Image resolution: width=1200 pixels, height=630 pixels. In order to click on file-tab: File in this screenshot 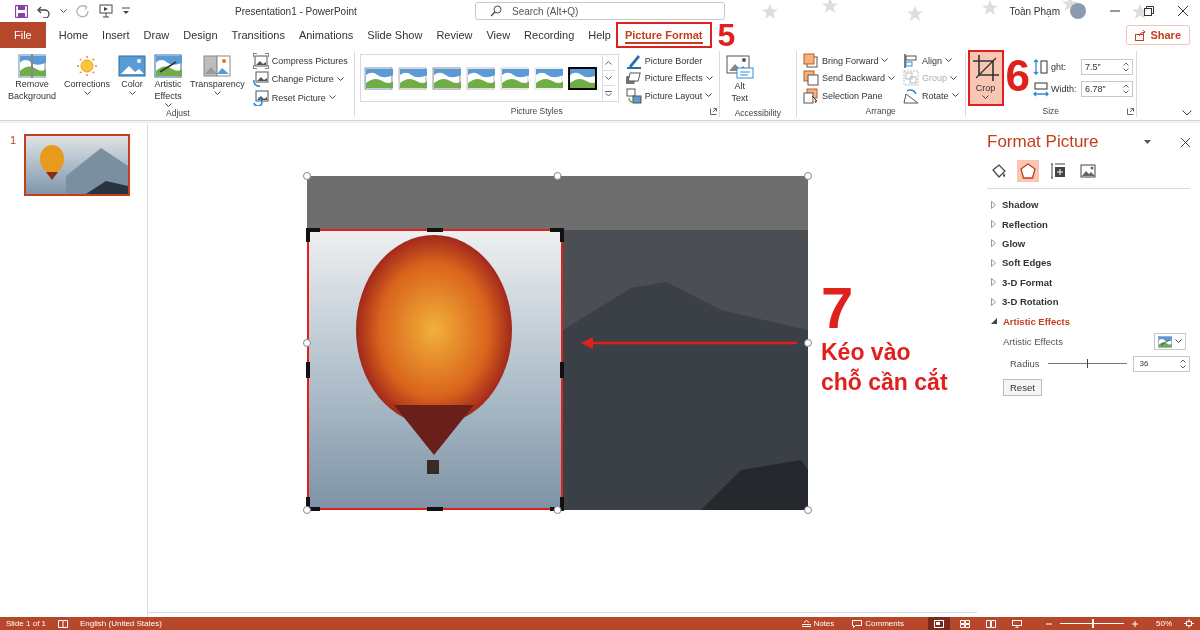, I will do `click(23, 35)`.